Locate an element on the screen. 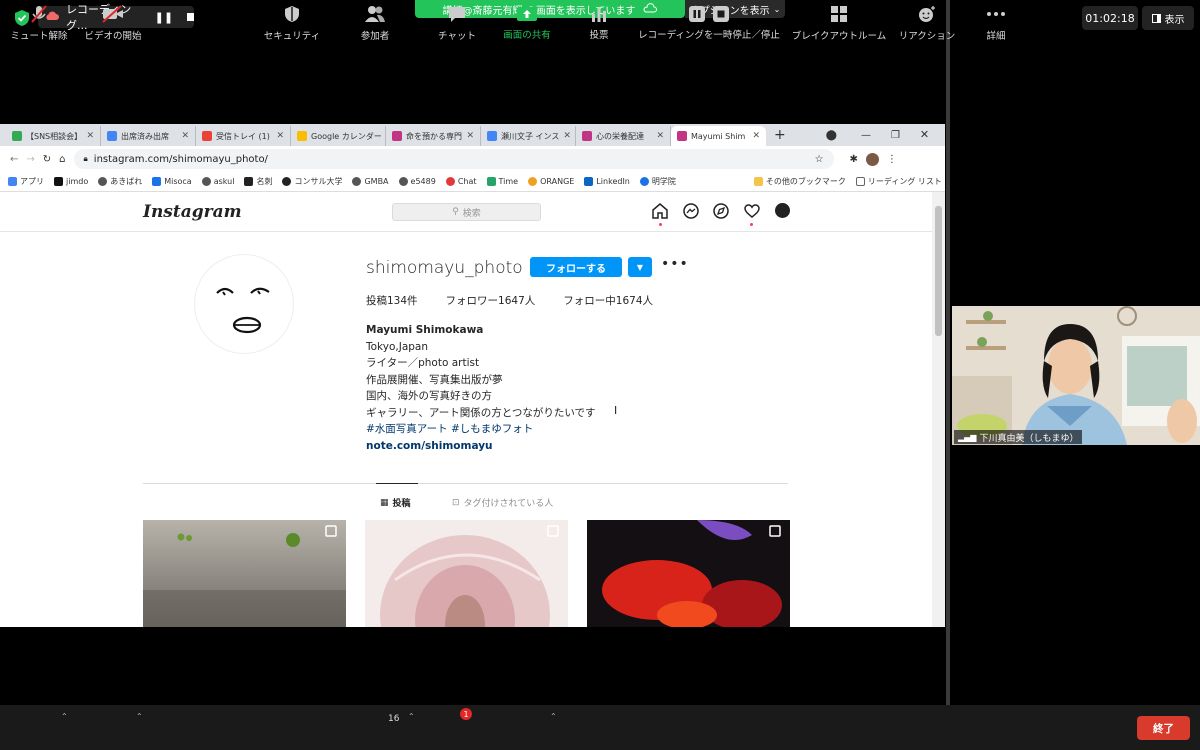 This screenshot has height=750, width=1200. other-bookmarks: その他のブックマーク is located at coordinates (799, 181).